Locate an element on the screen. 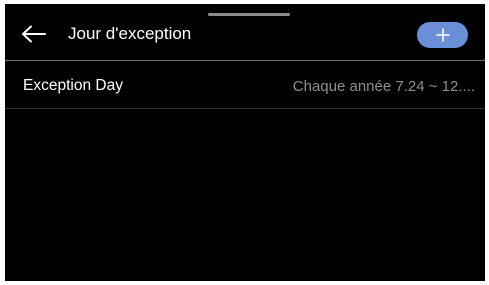 This screenshot has width=489, height=285. plus-icon is located at coordinates (442, 35).